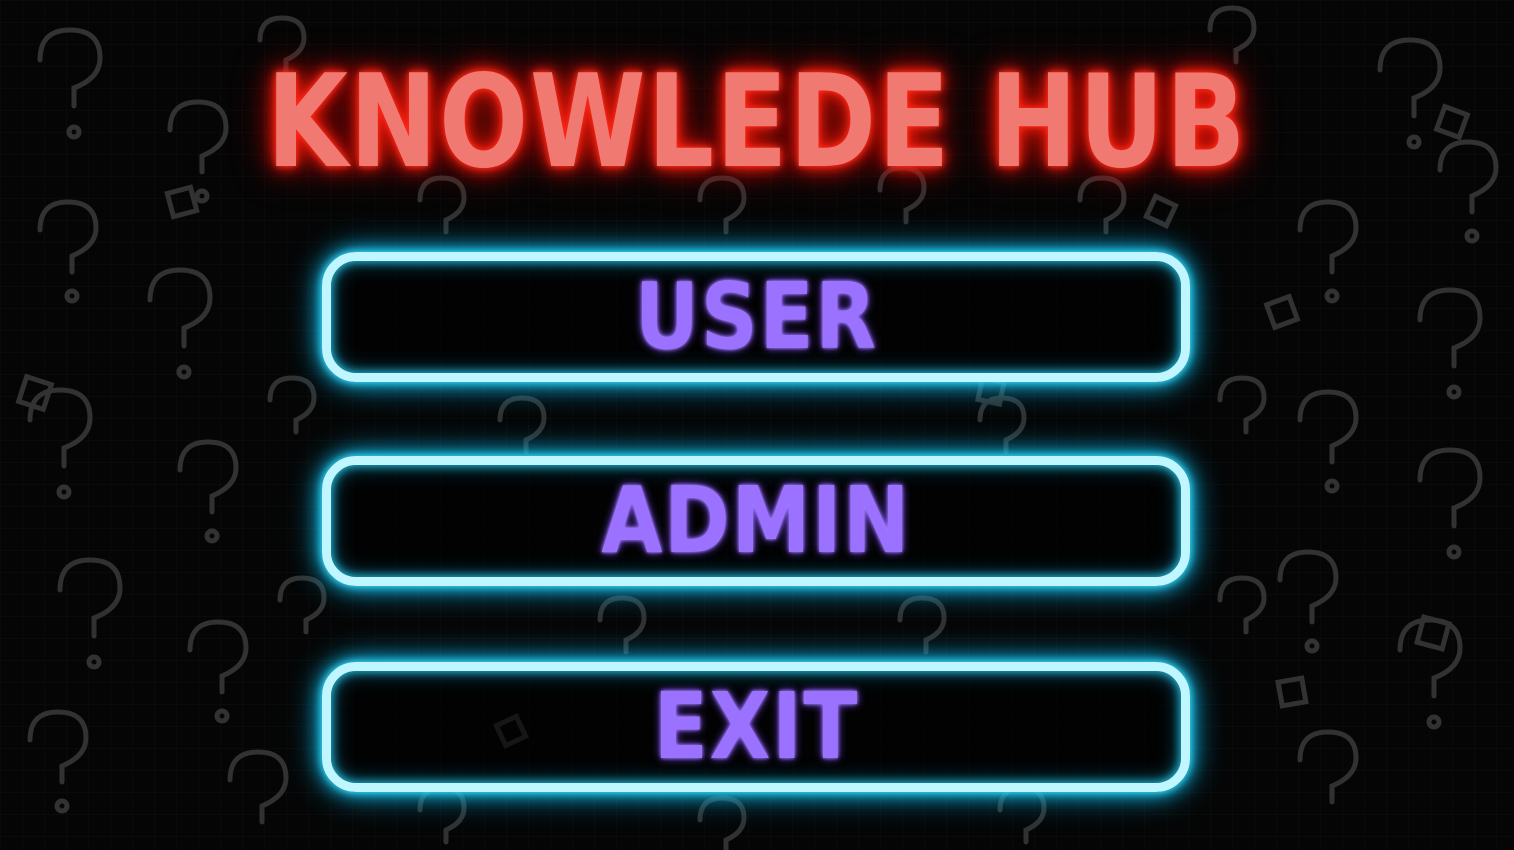 The image size is (1514, 850). I want to click on admin-button-label: ADMIN, so click(756, 520).